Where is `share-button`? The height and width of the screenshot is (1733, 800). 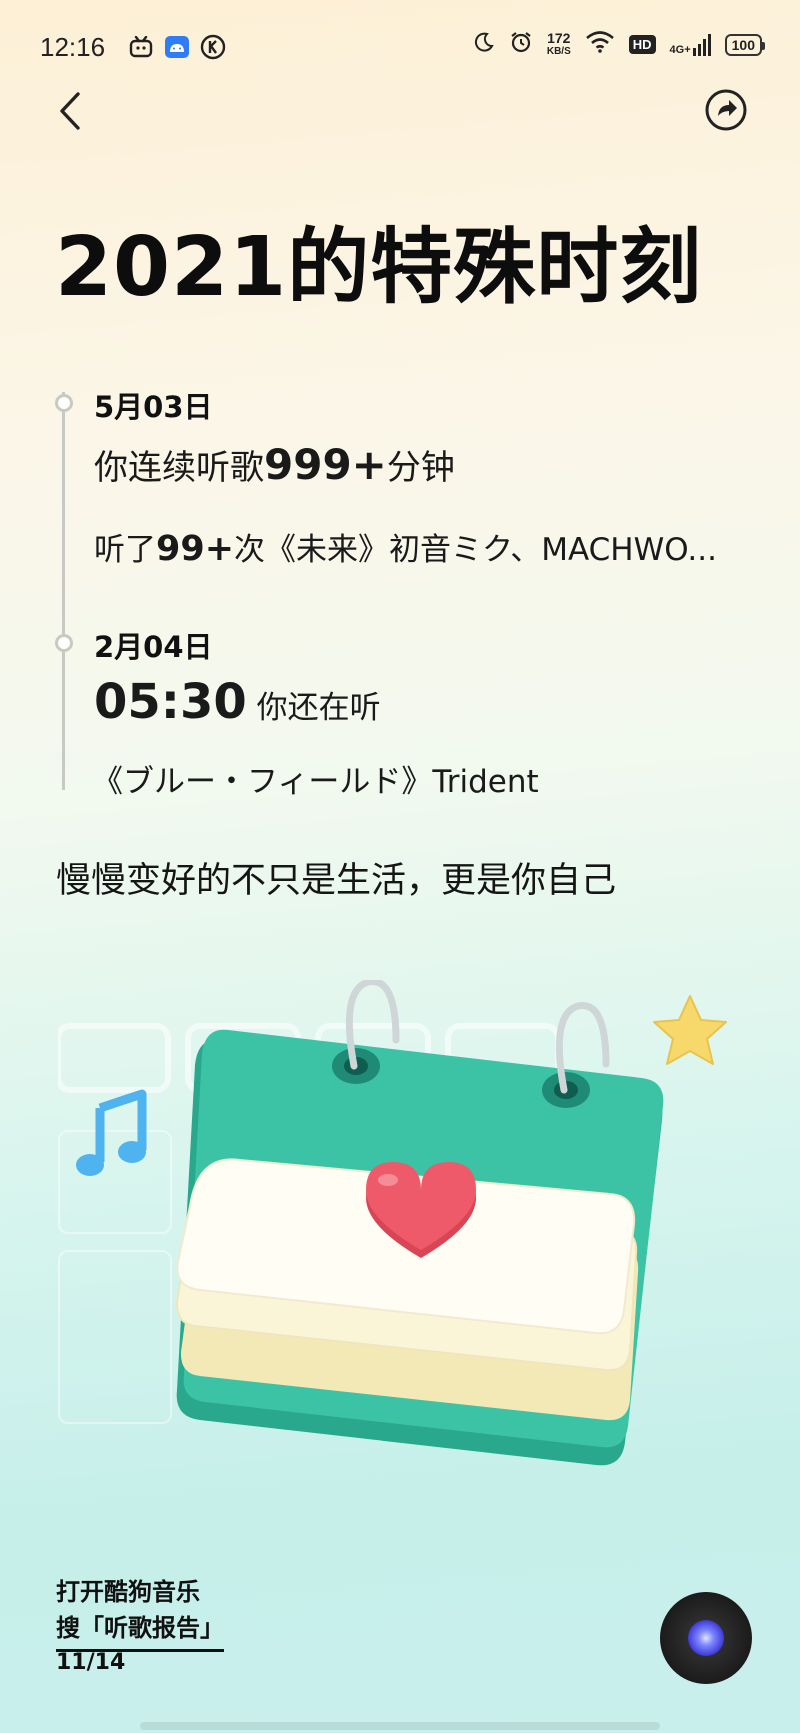
share-button is located at coordinates (726, 110).